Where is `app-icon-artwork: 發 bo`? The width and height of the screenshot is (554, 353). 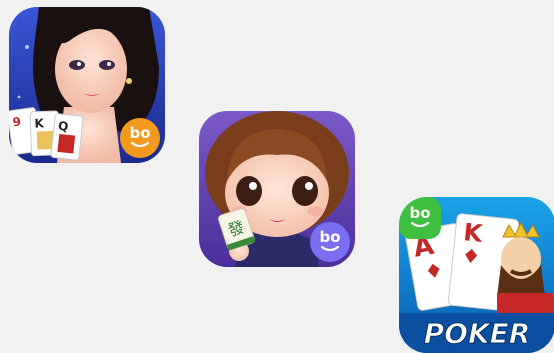
app-icon-artwork: 發 bo is located at coordinates (277, 189).